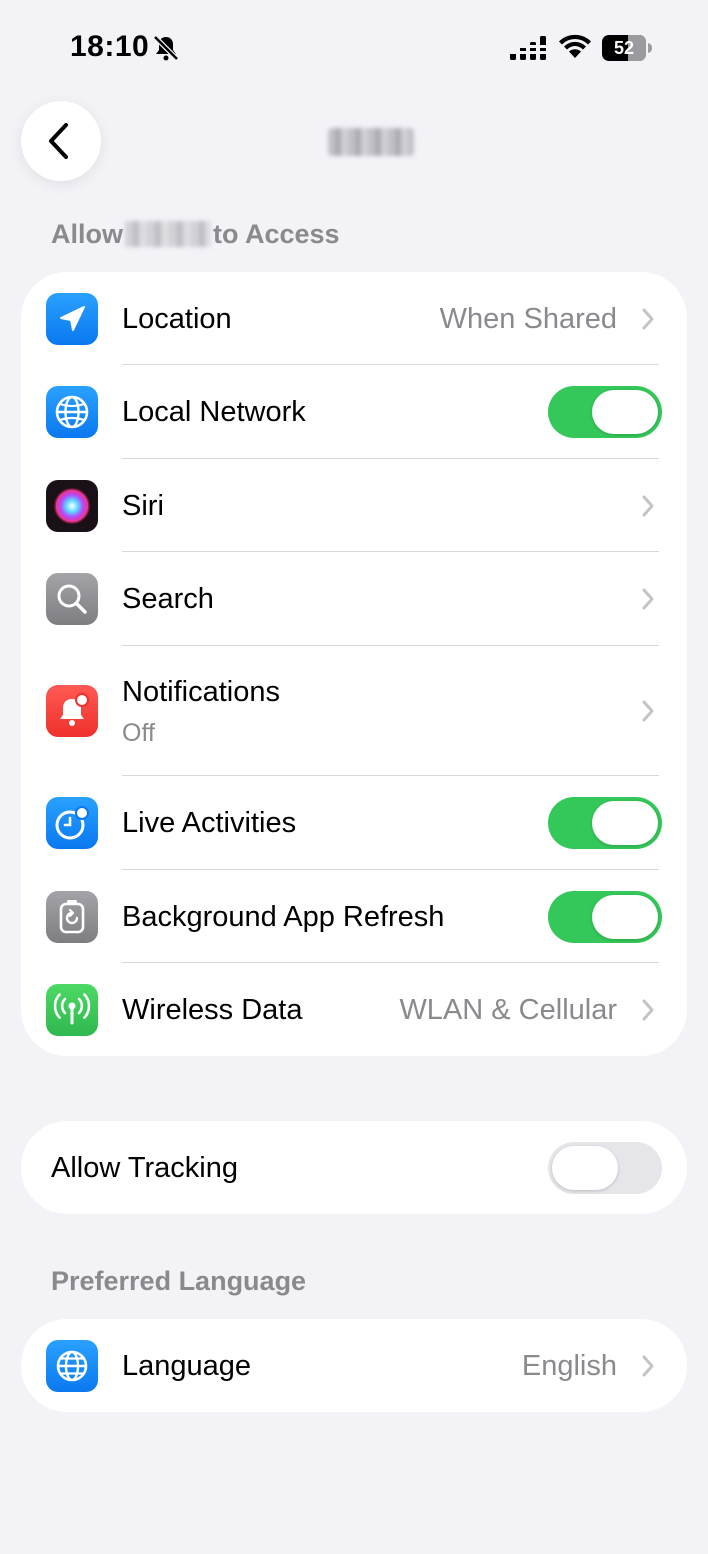 The image size is (708, 1554). I want to click on allow-tracking-toggle, so click(605, 1168).